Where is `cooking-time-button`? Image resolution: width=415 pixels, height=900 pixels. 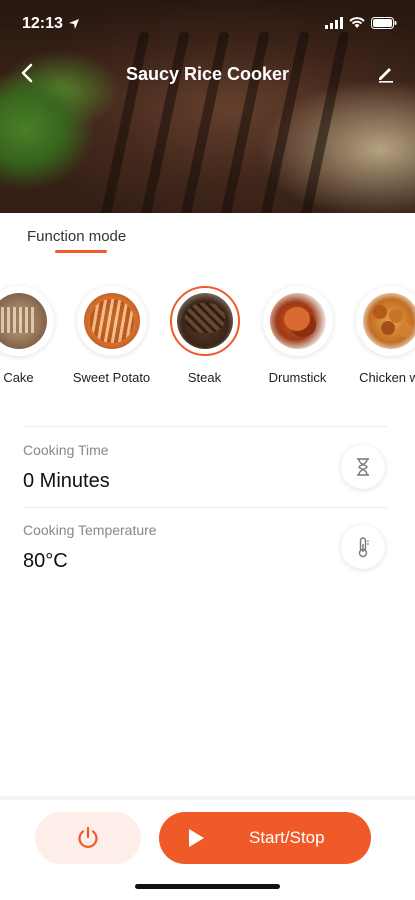 cooking-time-button is located at coordinates (363, 467).